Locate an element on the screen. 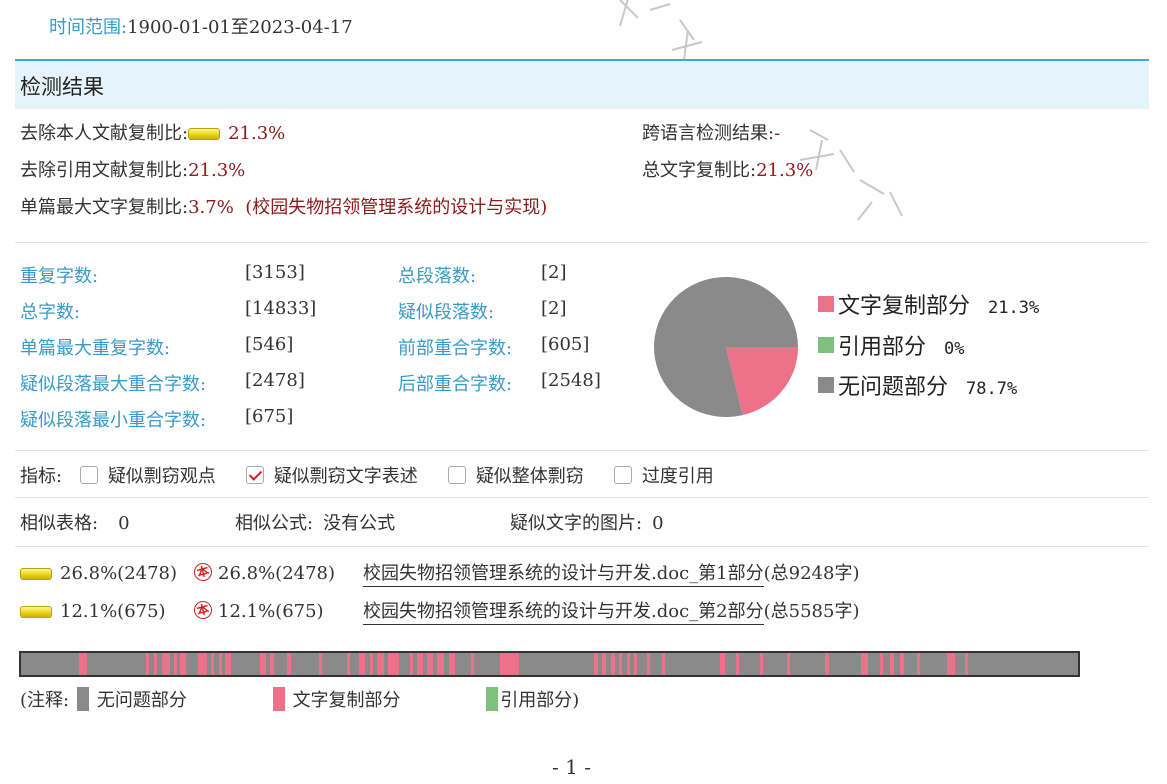 This screenshot has height=784, width=1167. source-total: (总9248字) is located at coordinates (811, 573).